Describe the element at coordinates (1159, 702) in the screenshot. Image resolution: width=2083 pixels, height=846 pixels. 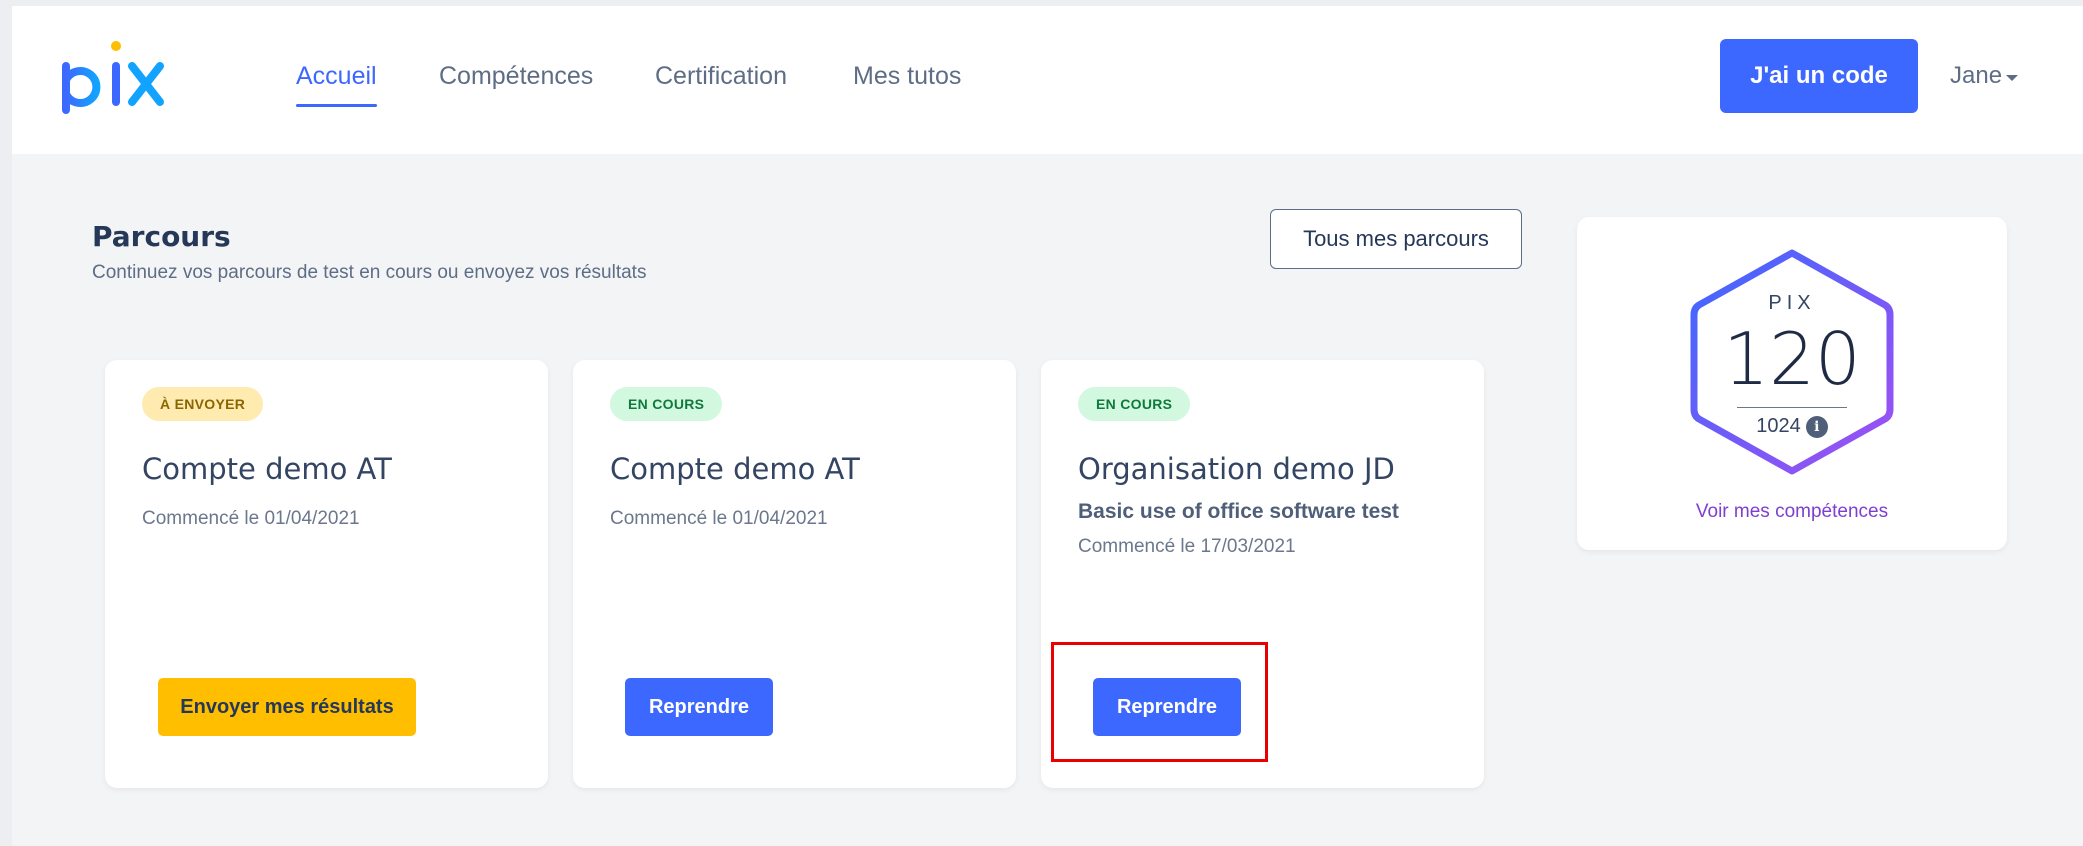
I see `highlight-box` at that location.